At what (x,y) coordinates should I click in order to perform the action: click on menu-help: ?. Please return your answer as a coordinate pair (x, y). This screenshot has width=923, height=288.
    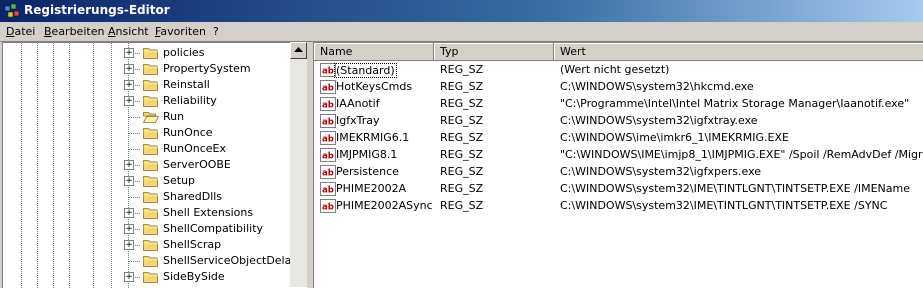
    Looking at the image, I should click on (216, 31).